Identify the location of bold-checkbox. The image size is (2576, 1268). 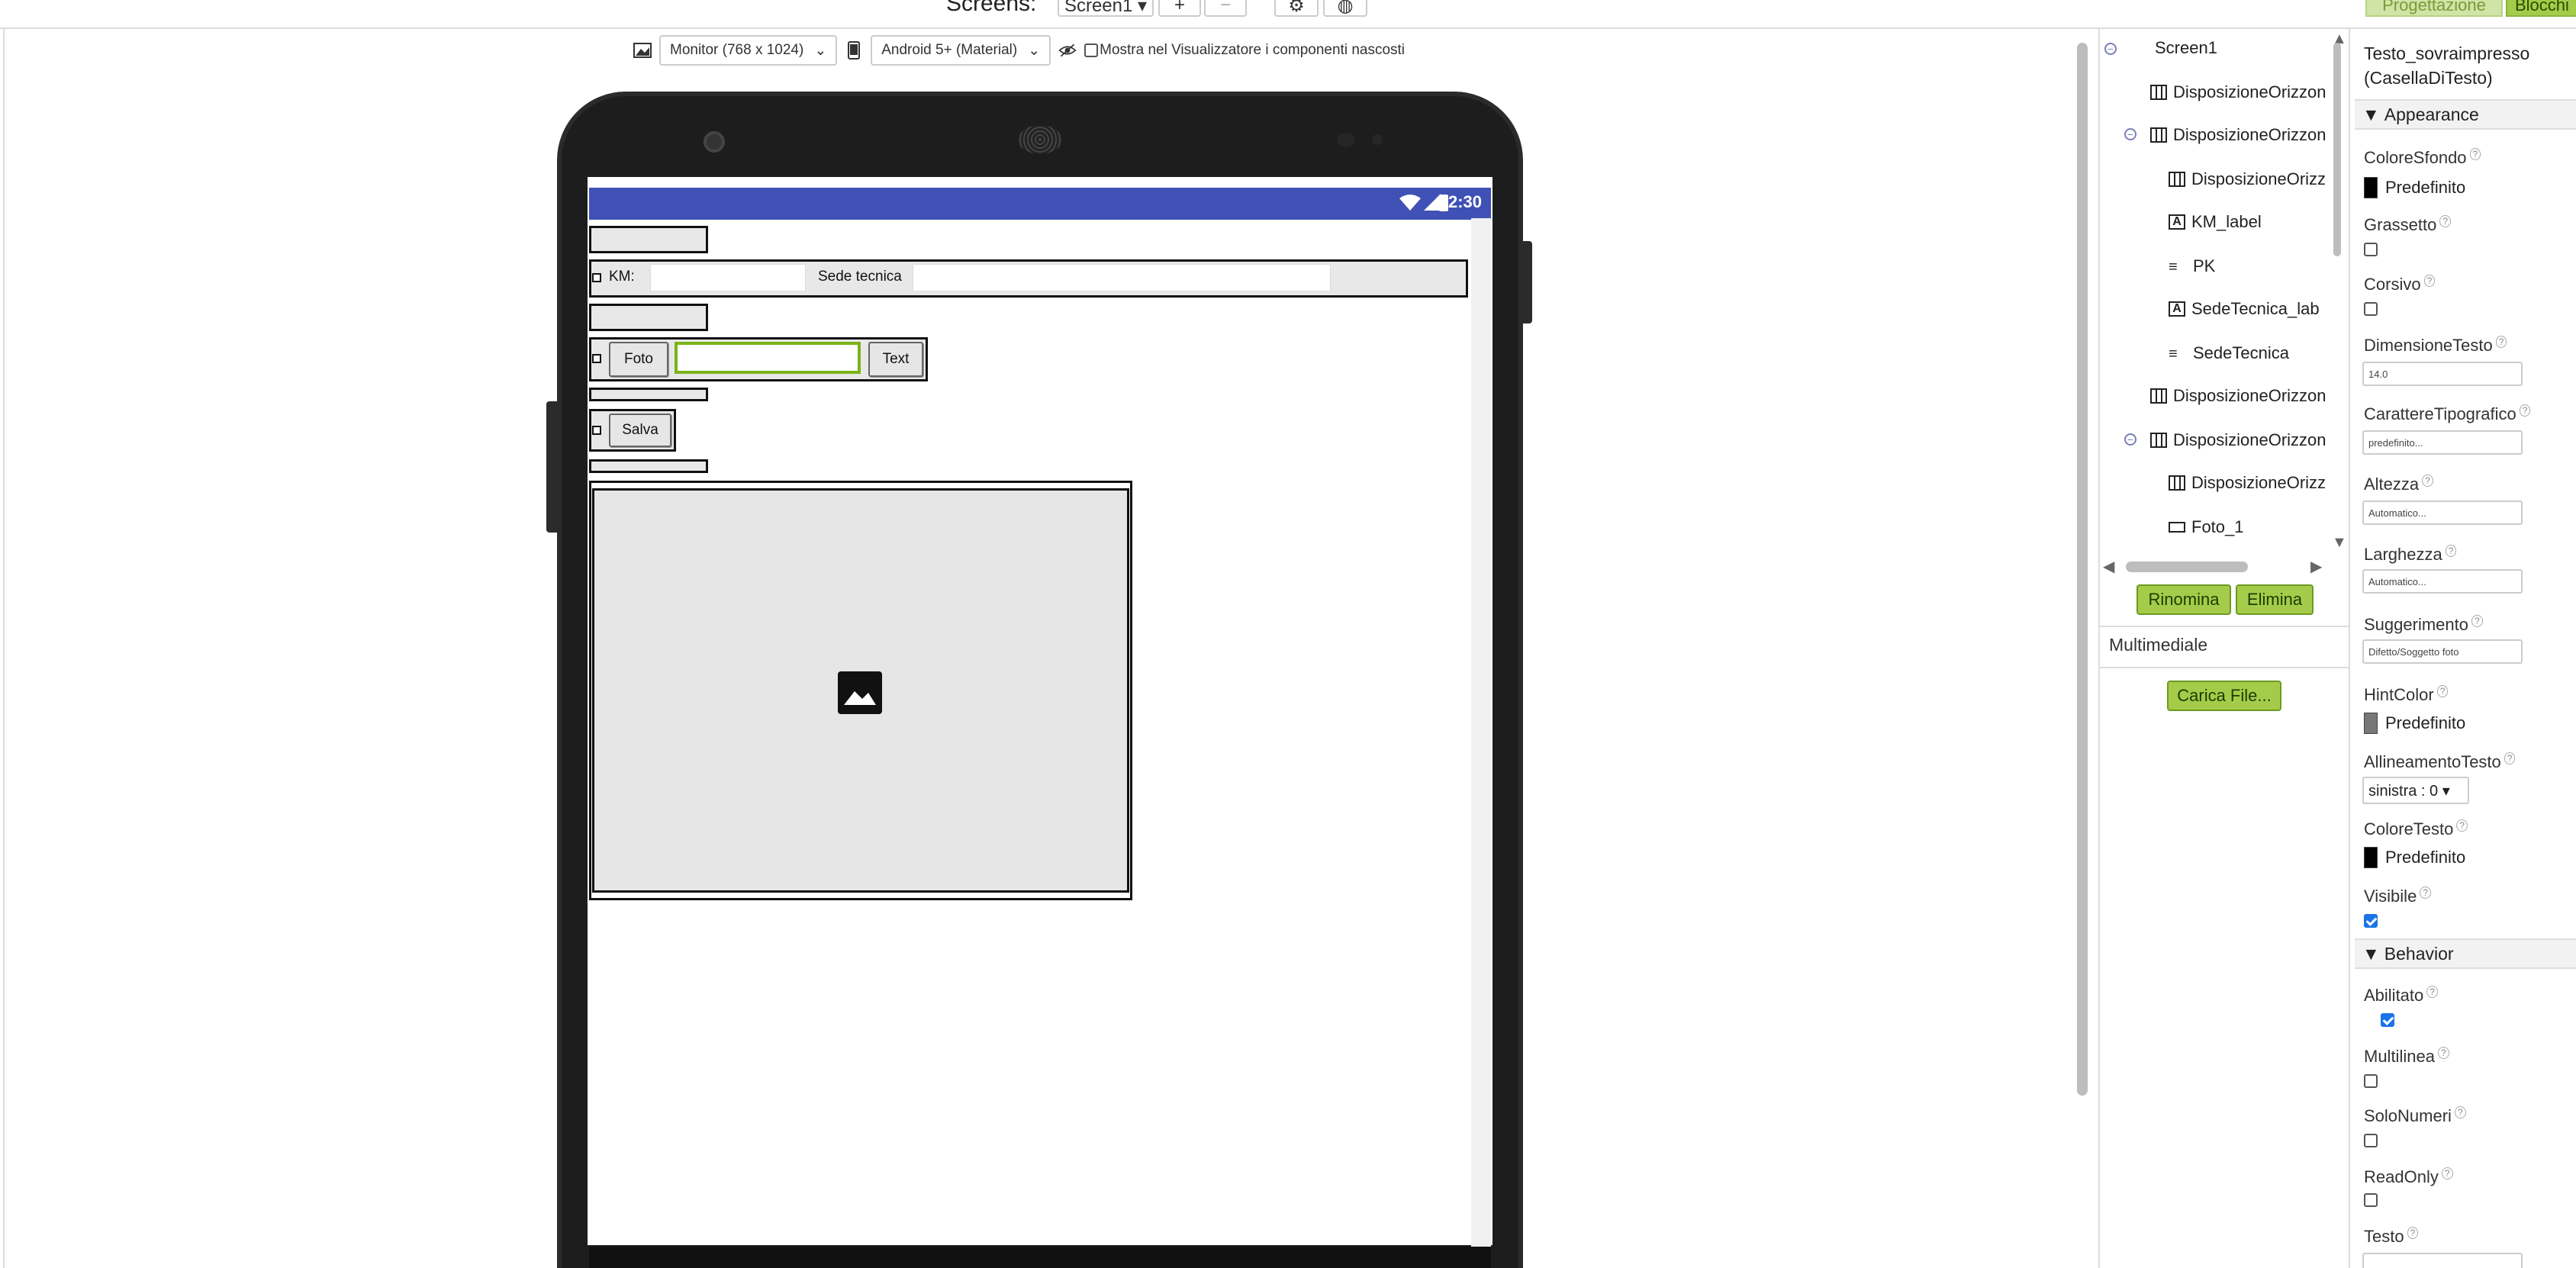
(2371, 249).